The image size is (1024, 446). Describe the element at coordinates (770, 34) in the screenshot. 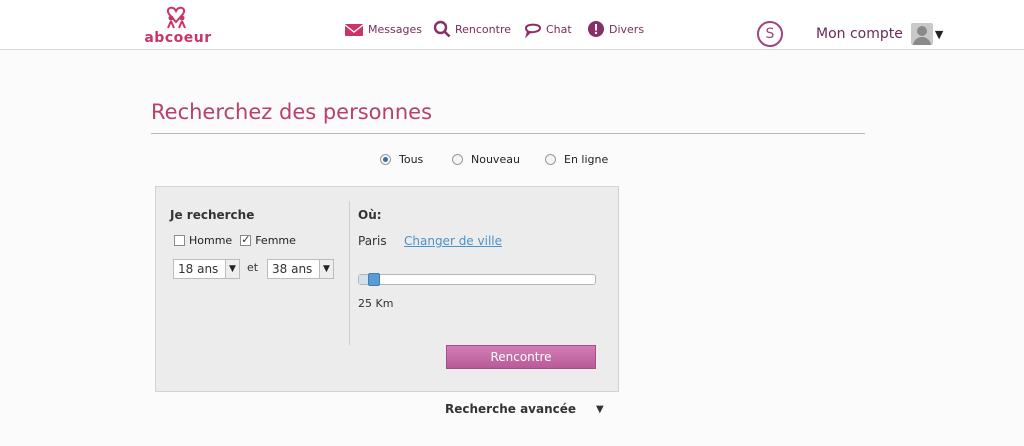

I see `s-badge-icon: S` at that location.